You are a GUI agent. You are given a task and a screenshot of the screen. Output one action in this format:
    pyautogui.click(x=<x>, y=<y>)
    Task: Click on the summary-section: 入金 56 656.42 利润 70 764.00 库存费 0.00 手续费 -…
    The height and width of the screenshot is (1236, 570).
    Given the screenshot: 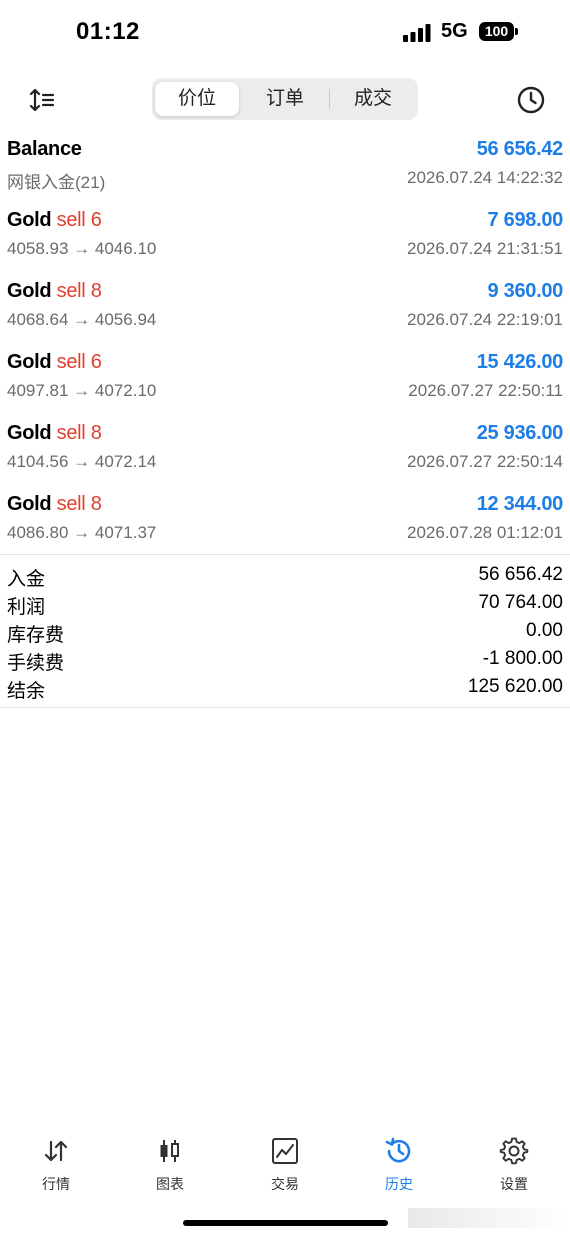 What is the action you would take?
    pyautogui.click(x=285, y=632)
    